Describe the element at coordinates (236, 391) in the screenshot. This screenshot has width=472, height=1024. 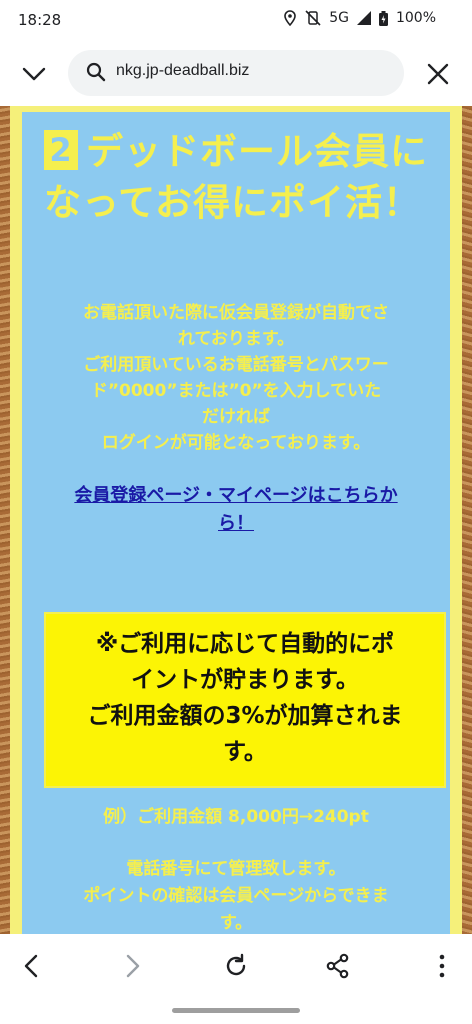
I see `info-line: ド”0000”または”0”を入力していた` at that location.